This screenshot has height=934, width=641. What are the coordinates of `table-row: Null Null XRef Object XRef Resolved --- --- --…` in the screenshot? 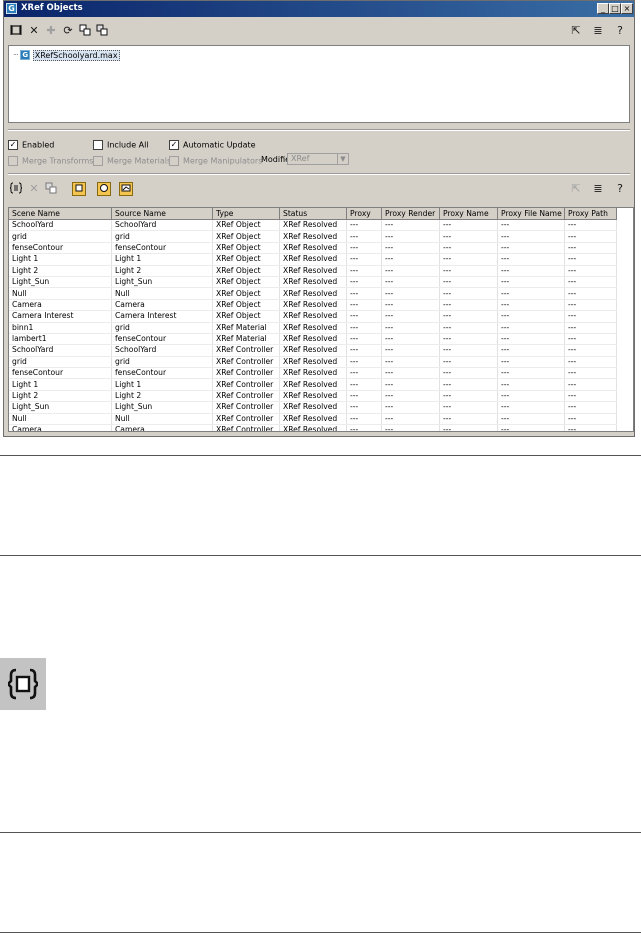 It's located at (313, 293).